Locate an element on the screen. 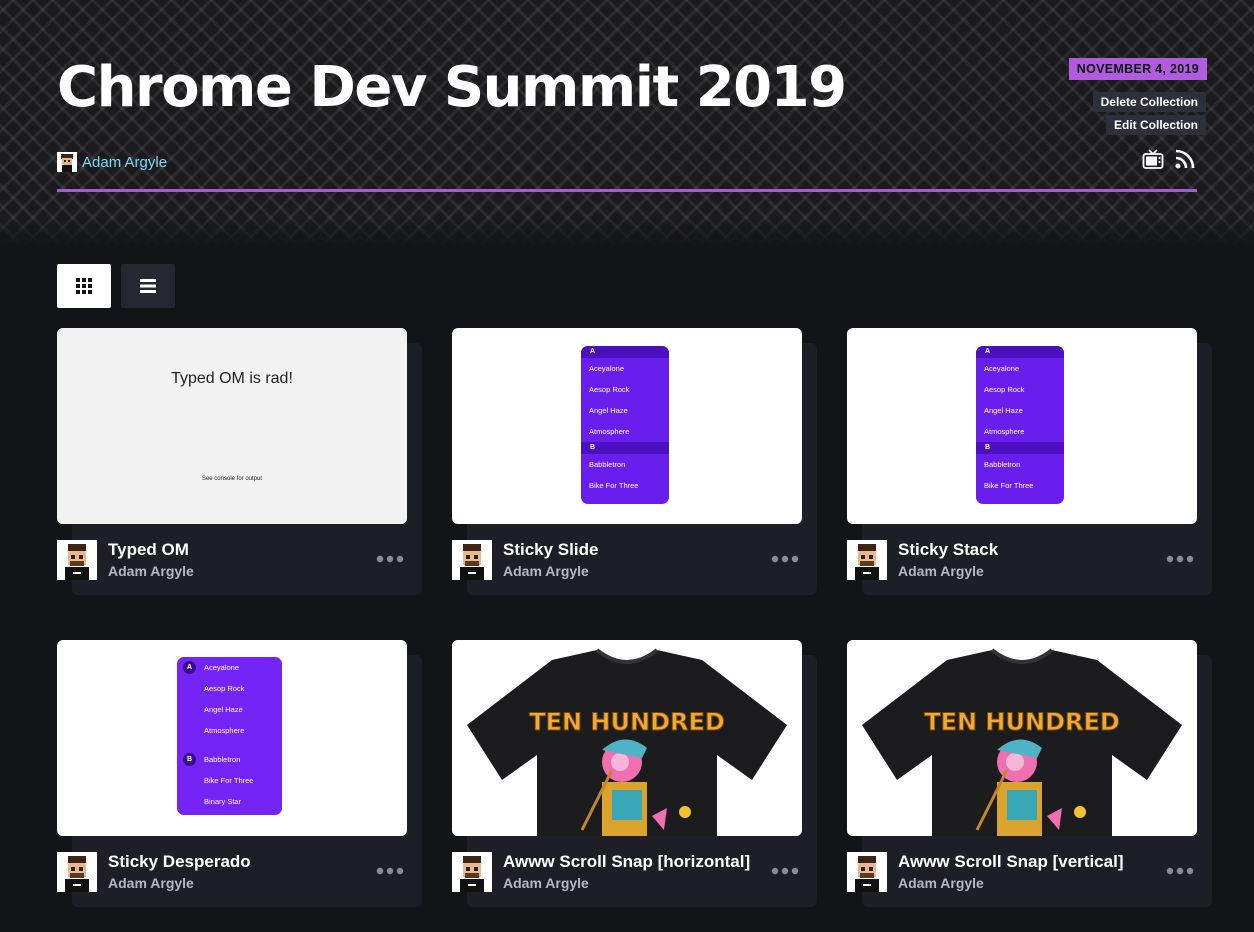 The height and width of the screenshot is (932, 1254). pen-title: Sticky Slide is located at coordinates (550, 550).